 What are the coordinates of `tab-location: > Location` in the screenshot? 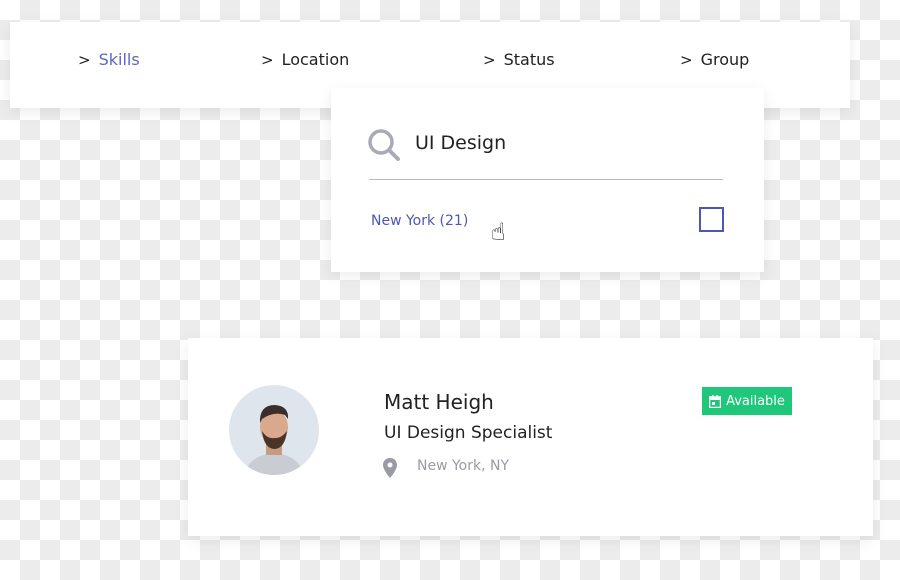 It's located at (305, 59).